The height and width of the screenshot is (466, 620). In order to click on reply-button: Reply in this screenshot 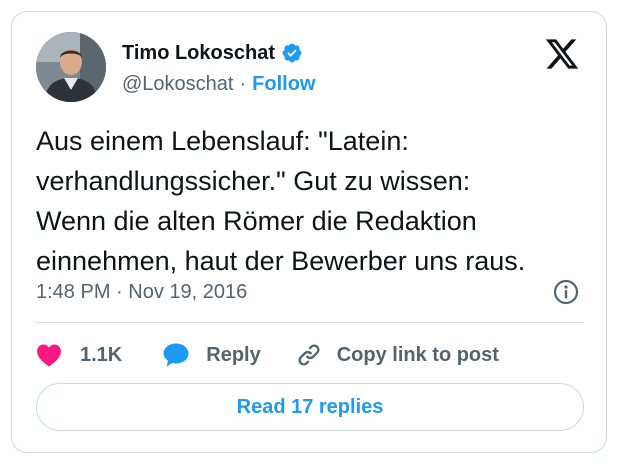, I will do `click(211, 355)`.